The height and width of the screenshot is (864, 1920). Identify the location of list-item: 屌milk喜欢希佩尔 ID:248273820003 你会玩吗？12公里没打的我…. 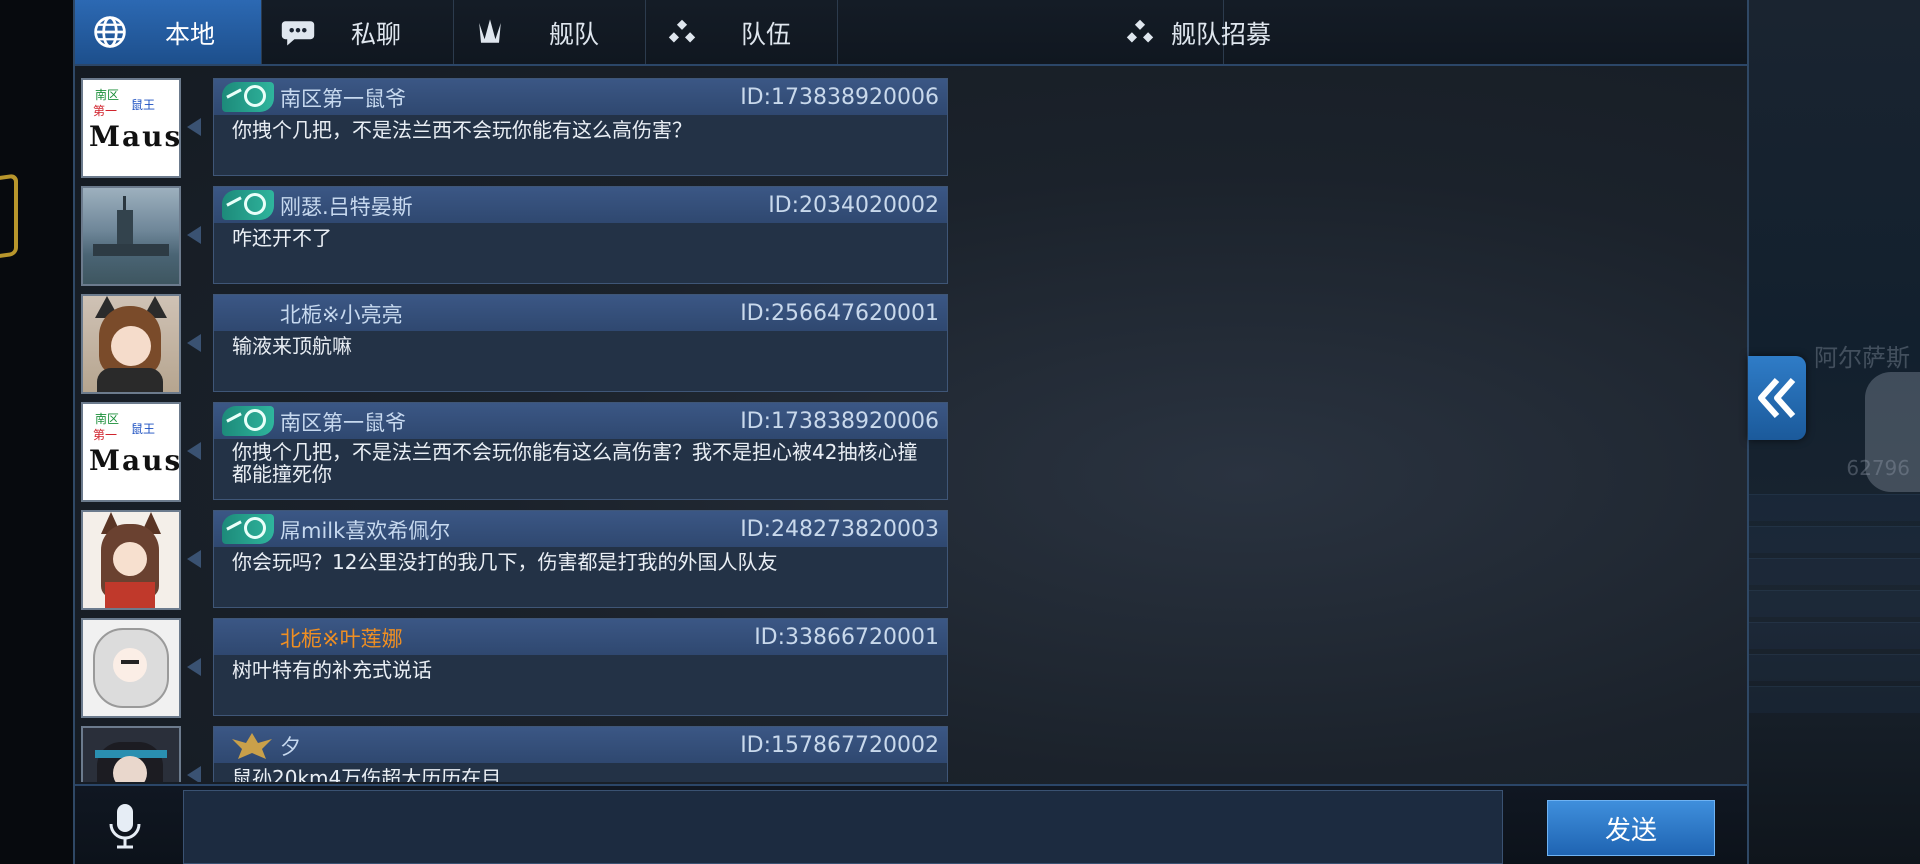
(515, 558).